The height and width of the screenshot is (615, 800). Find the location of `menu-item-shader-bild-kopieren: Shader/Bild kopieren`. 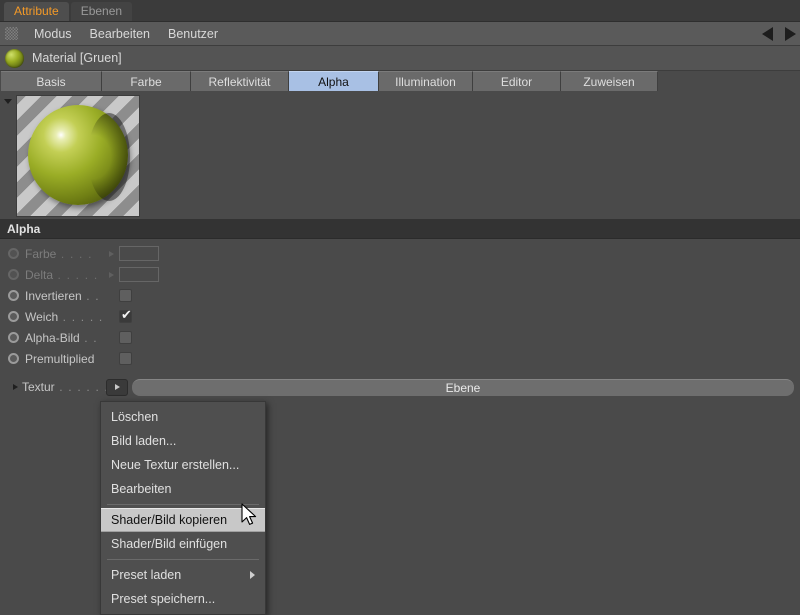

menu-item-shader-bild-kopieren: Shader/Bild kopieren is located at coordinates (183, 520).